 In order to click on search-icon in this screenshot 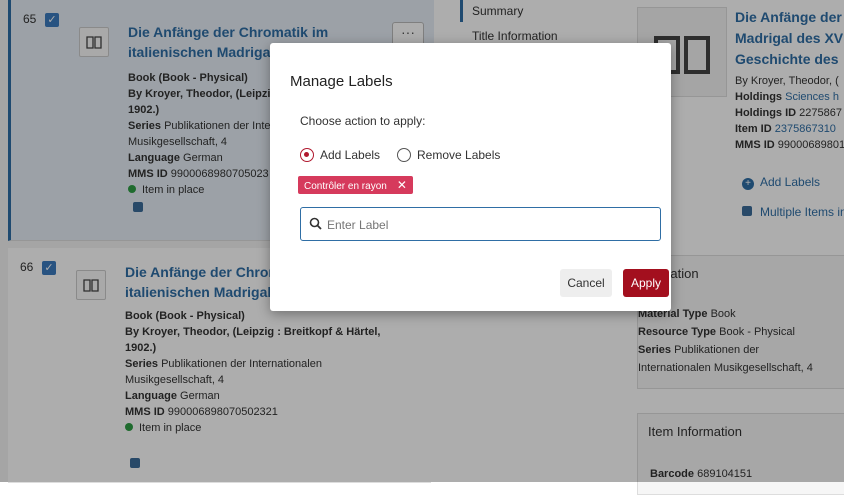, I will do `click(315, 223)`.